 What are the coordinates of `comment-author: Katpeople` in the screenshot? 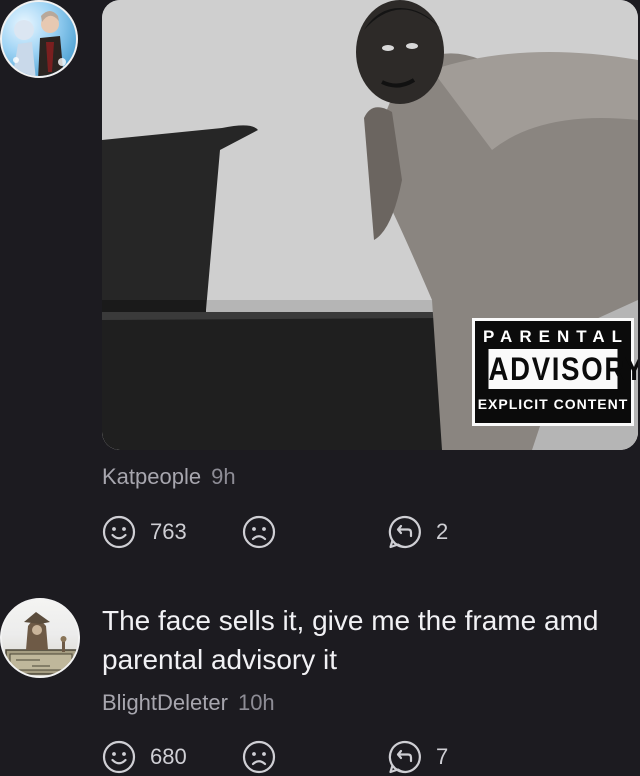 It's located at (151, 476).